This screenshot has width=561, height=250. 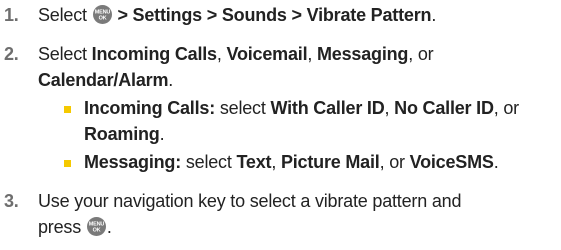 I want to click on step-number: 3., so click(x=11, y=201).